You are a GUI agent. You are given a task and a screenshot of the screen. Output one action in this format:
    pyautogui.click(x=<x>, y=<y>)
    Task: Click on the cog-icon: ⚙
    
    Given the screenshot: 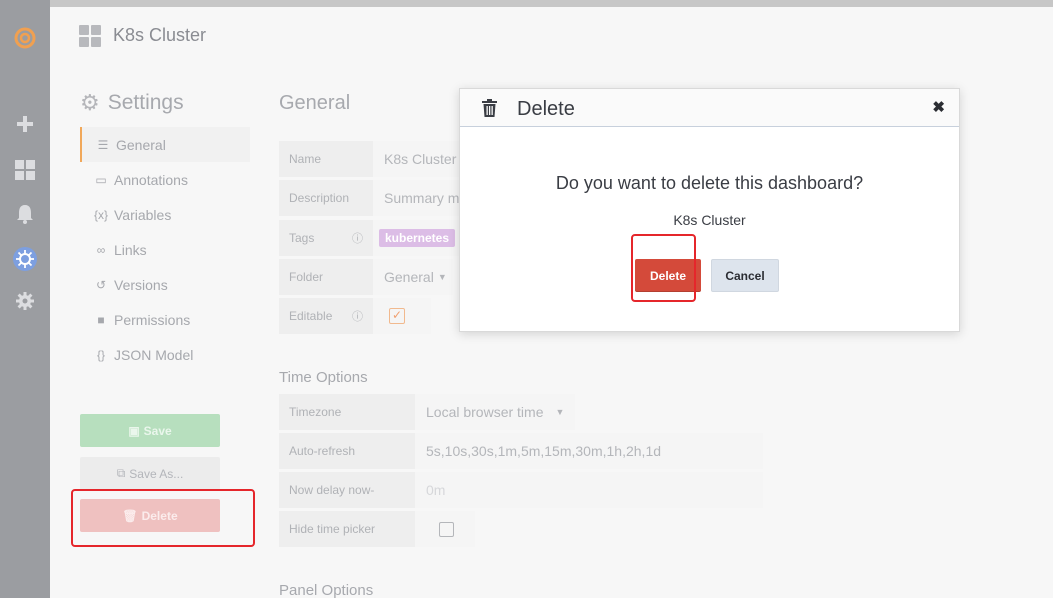 What is the action you would take?
    pyautogui.click(x=90, y=102)
    